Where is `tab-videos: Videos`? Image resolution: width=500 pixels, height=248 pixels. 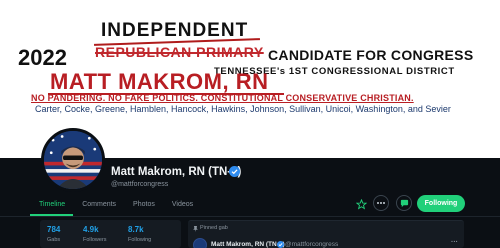 tab-videos: Videos is located at coordinates (182, 207).